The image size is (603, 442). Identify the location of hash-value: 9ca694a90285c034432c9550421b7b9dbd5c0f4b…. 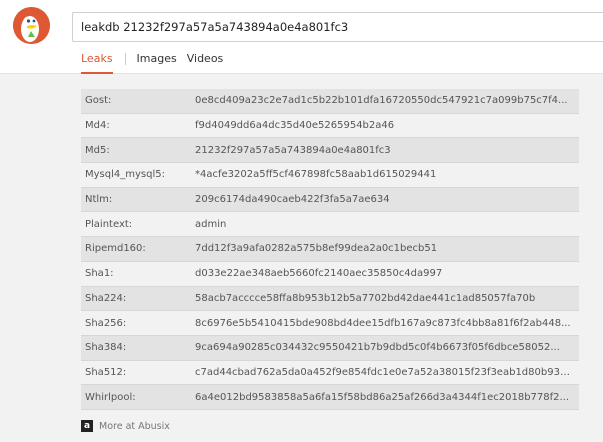
(377, 348).